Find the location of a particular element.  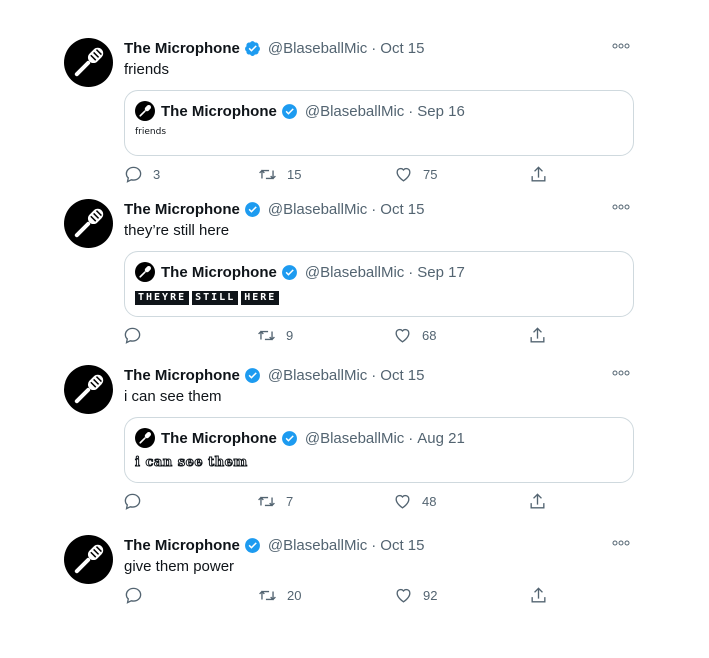

like-count: 68 is located at coordinates (429, 335).